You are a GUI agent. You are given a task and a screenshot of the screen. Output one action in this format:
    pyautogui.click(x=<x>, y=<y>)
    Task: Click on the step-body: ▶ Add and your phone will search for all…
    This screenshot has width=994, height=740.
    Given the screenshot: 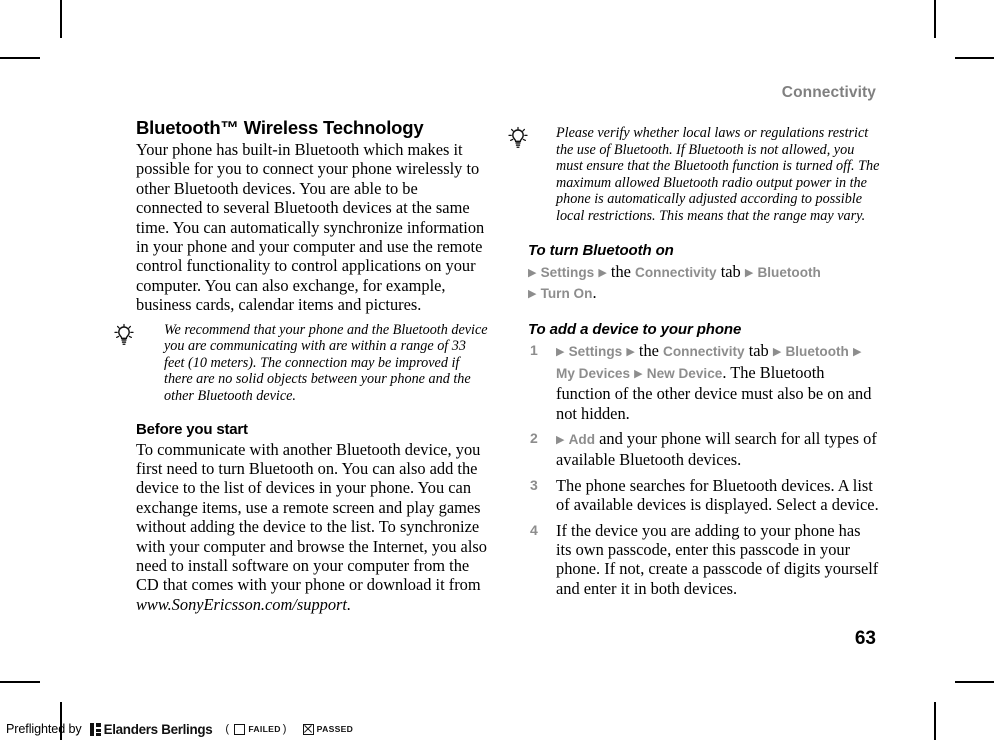 What is the action you would take?
    pyautogui.click(x=716, y=449)
    